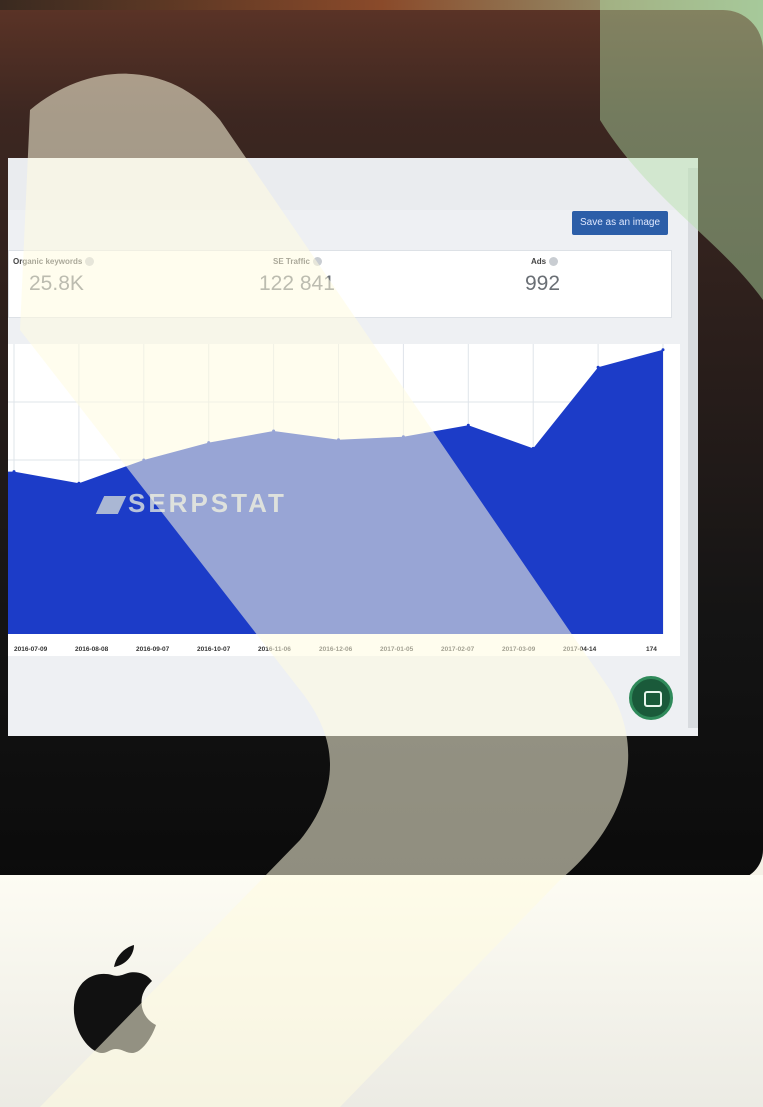 The width and height of the screenshot is (763, 1107). What do you see at coordinates (336, 649) in the screenshot?
I see `x-tick-label: 2016-12-06` at bounding box center [336, 649].